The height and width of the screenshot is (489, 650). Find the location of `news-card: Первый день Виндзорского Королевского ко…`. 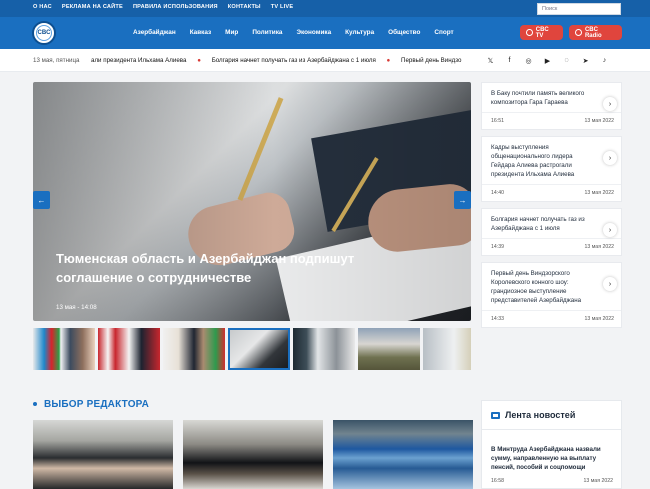

news-card: Первый день Виндзорского Королевского ко… is located at coordinates (551, 295).